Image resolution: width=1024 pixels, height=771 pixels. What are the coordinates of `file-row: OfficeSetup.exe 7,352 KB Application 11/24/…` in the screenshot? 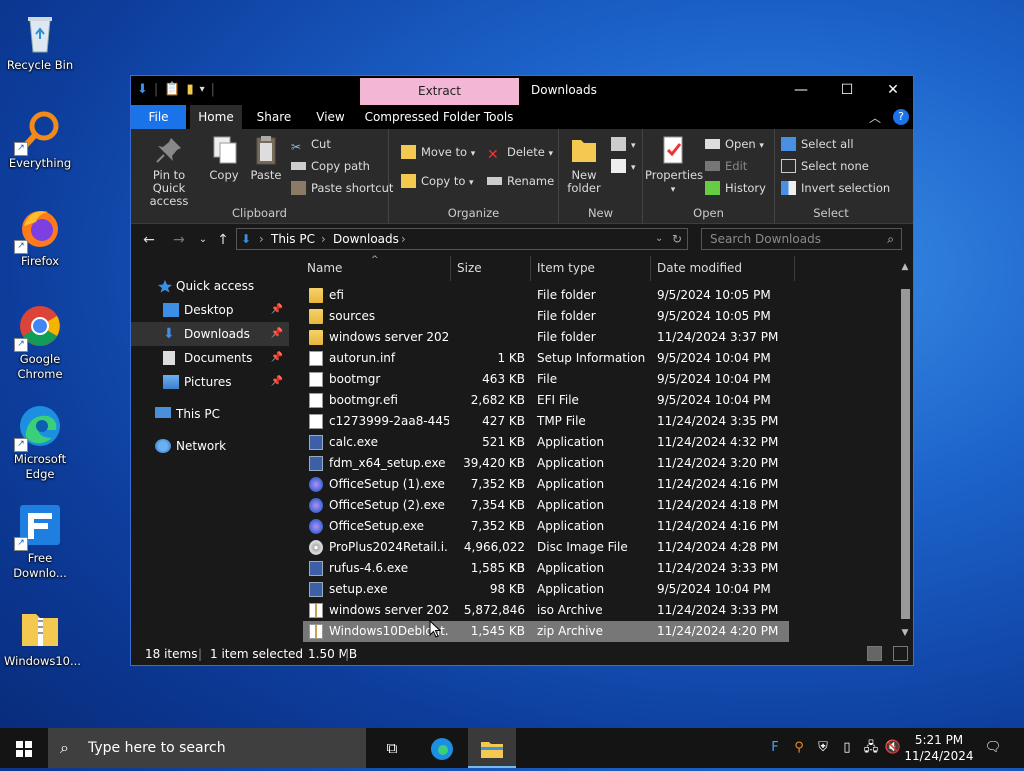 It's located at (546, 526).